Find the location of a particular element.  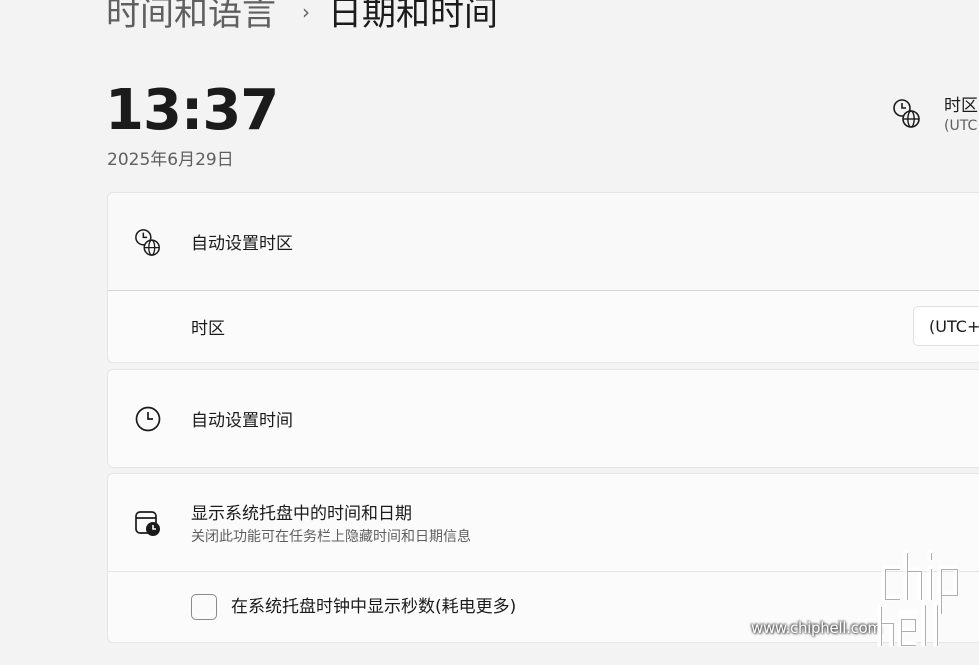

timezone-label: 时区 is located at coordinates (208, 329).